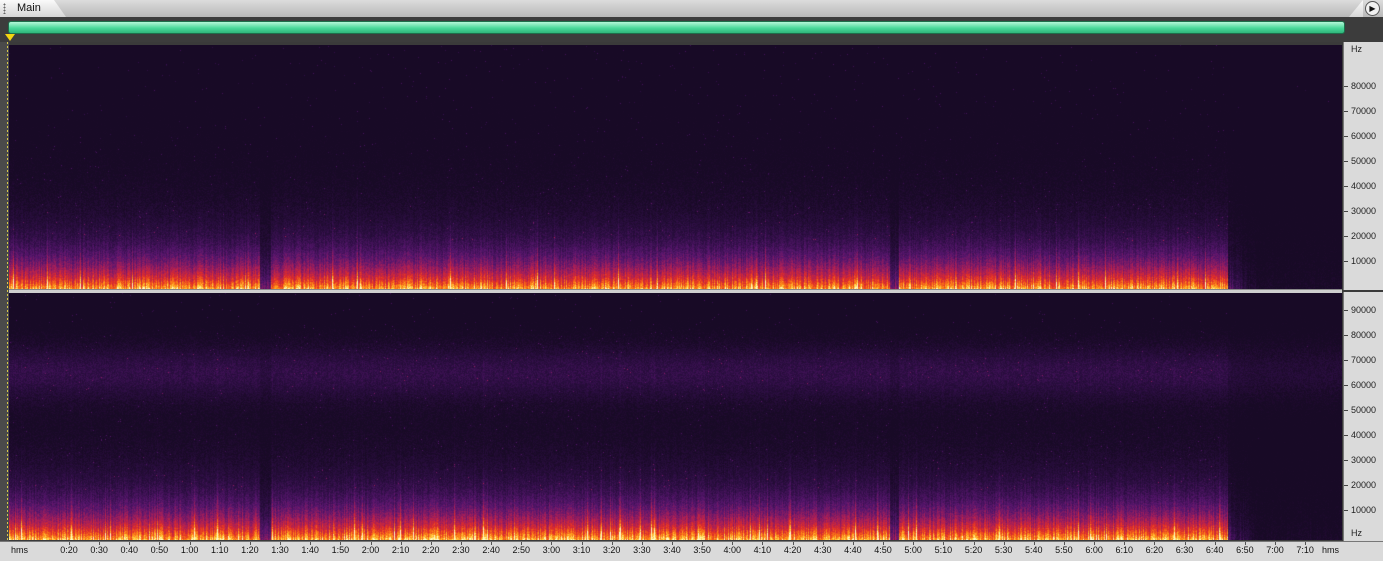 The image size is (1383, 561). Describe the element at coordinates (1034, 550) in the screenshot. I see `time-tick-label: 5:40` at that location.